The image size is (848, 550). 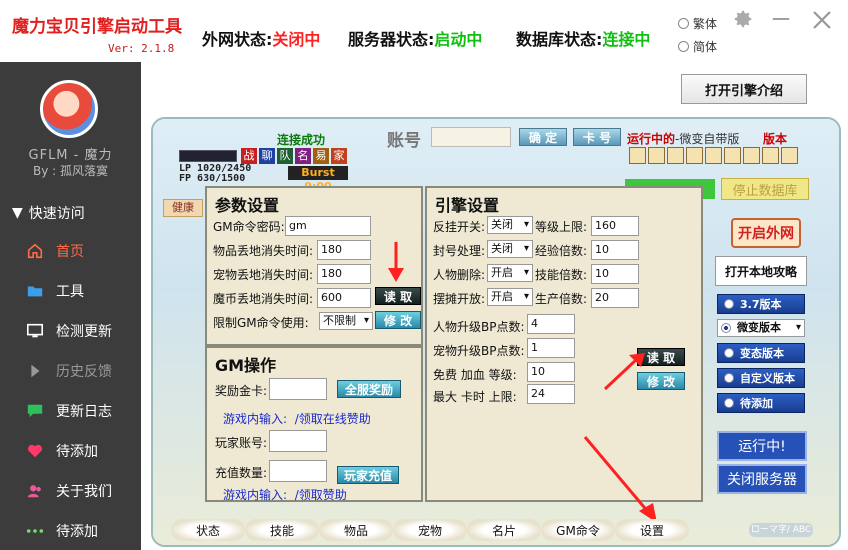 I want to click on version-option-custom: 自定义版本, so click(x=761, y=378).